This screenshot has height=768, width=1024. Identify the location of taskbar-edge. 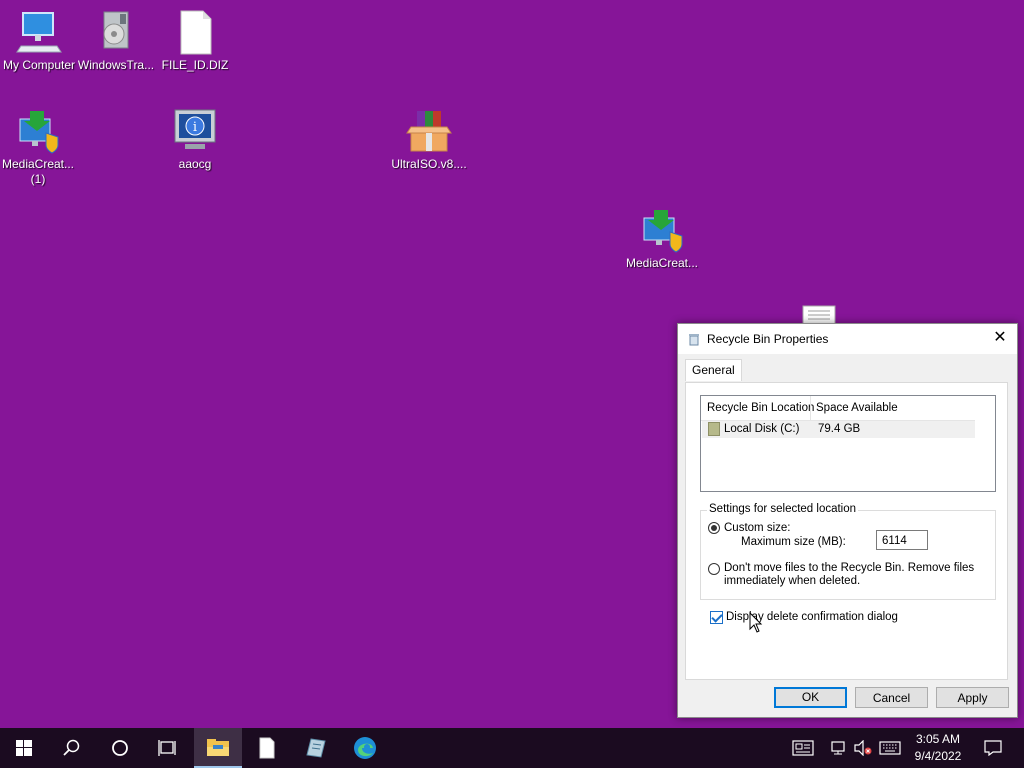
(365, 748).